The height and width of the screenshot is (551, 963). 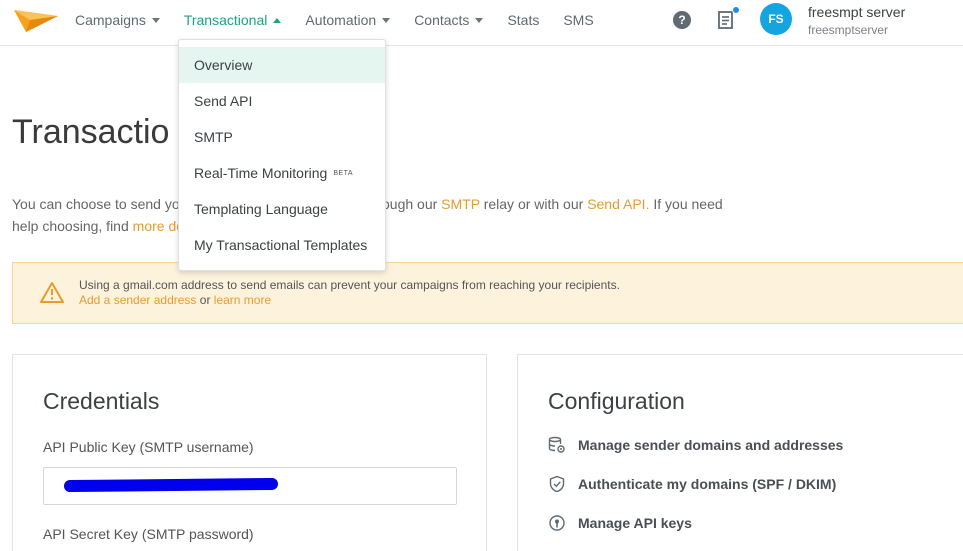 What do you see at coordinates (736, 10) in the screenshot?
I see `notification-dot` at bounding box center [736, 10].